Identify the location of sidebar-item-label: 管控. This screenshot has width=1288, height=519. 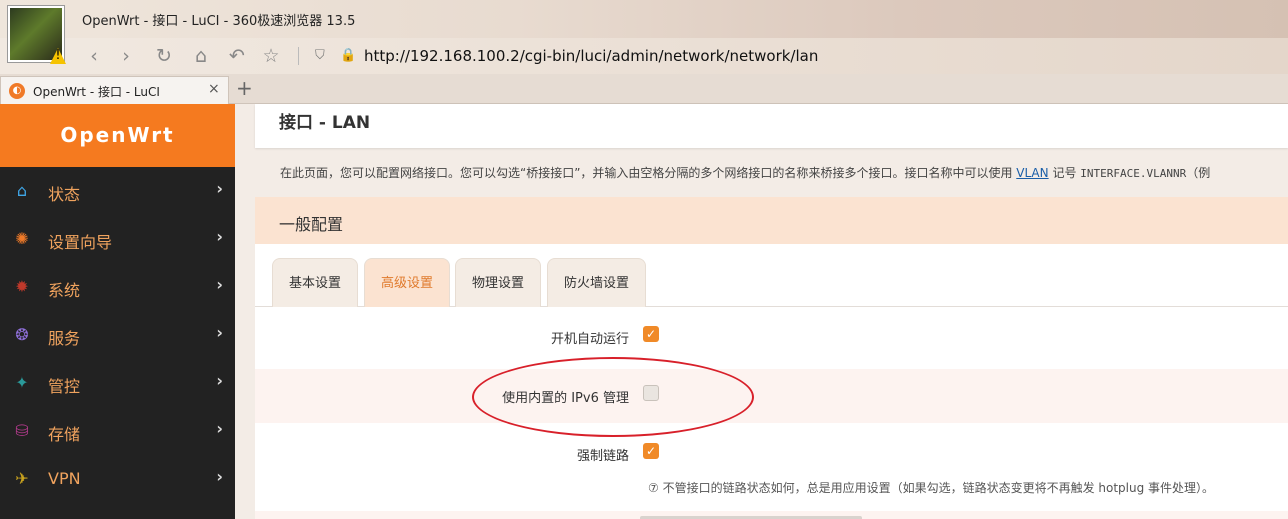
(64, 386).